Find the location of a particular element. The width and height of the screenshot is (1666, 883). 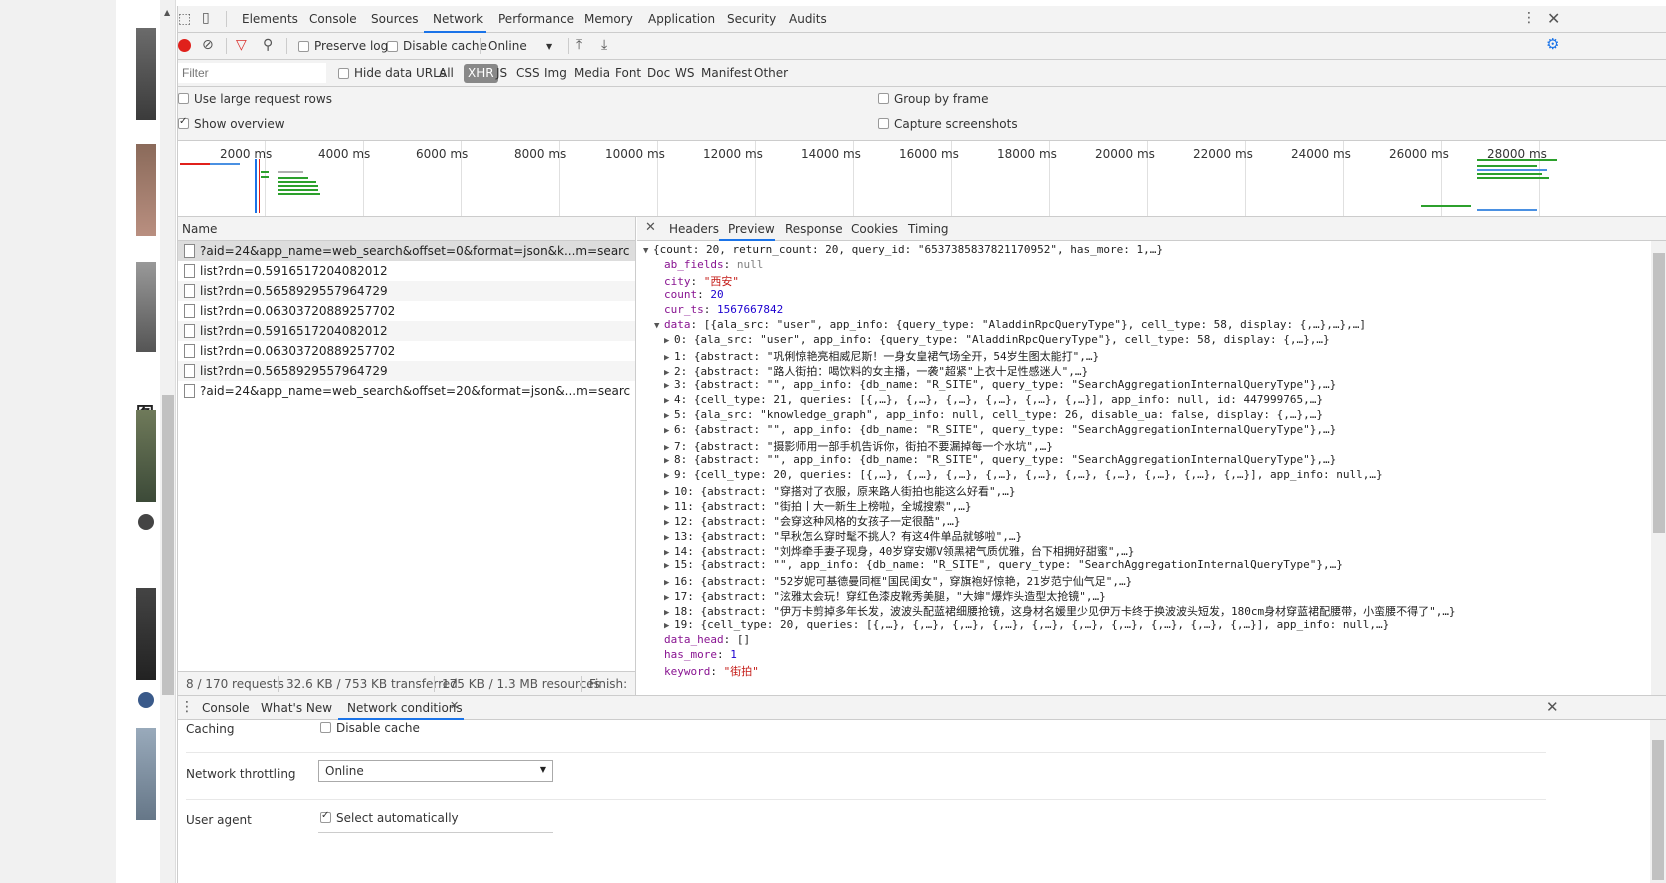

filter-type-all: All is located at coordinates (446, 73).